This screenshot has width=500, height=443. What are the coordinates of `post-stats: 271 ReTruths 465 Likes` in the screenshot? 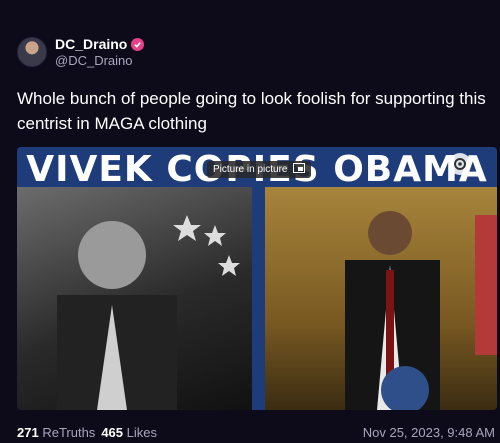 It's located at (87, 432).